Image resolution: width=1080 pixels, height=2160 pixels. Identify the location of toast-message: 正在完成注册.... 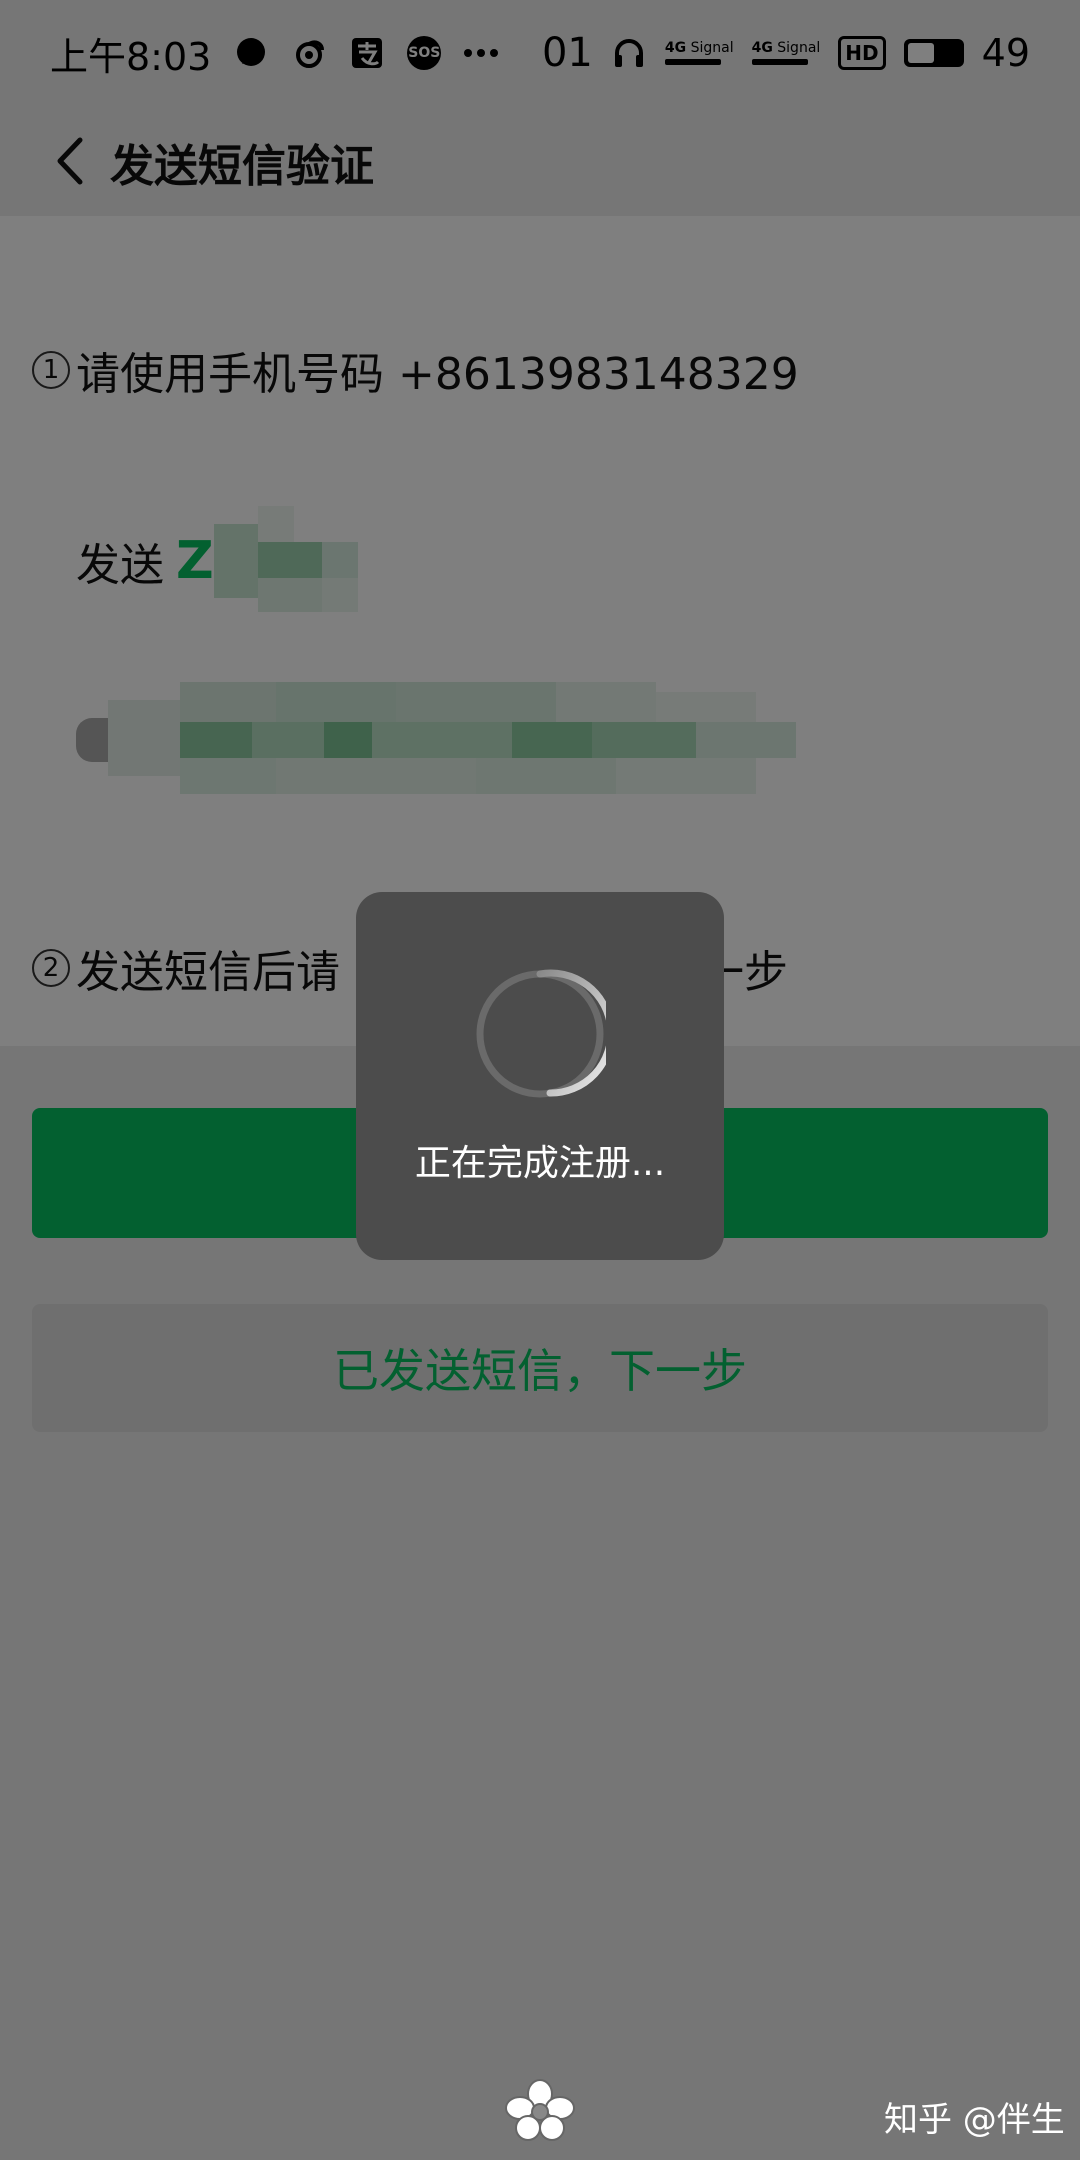
(540, 1163).